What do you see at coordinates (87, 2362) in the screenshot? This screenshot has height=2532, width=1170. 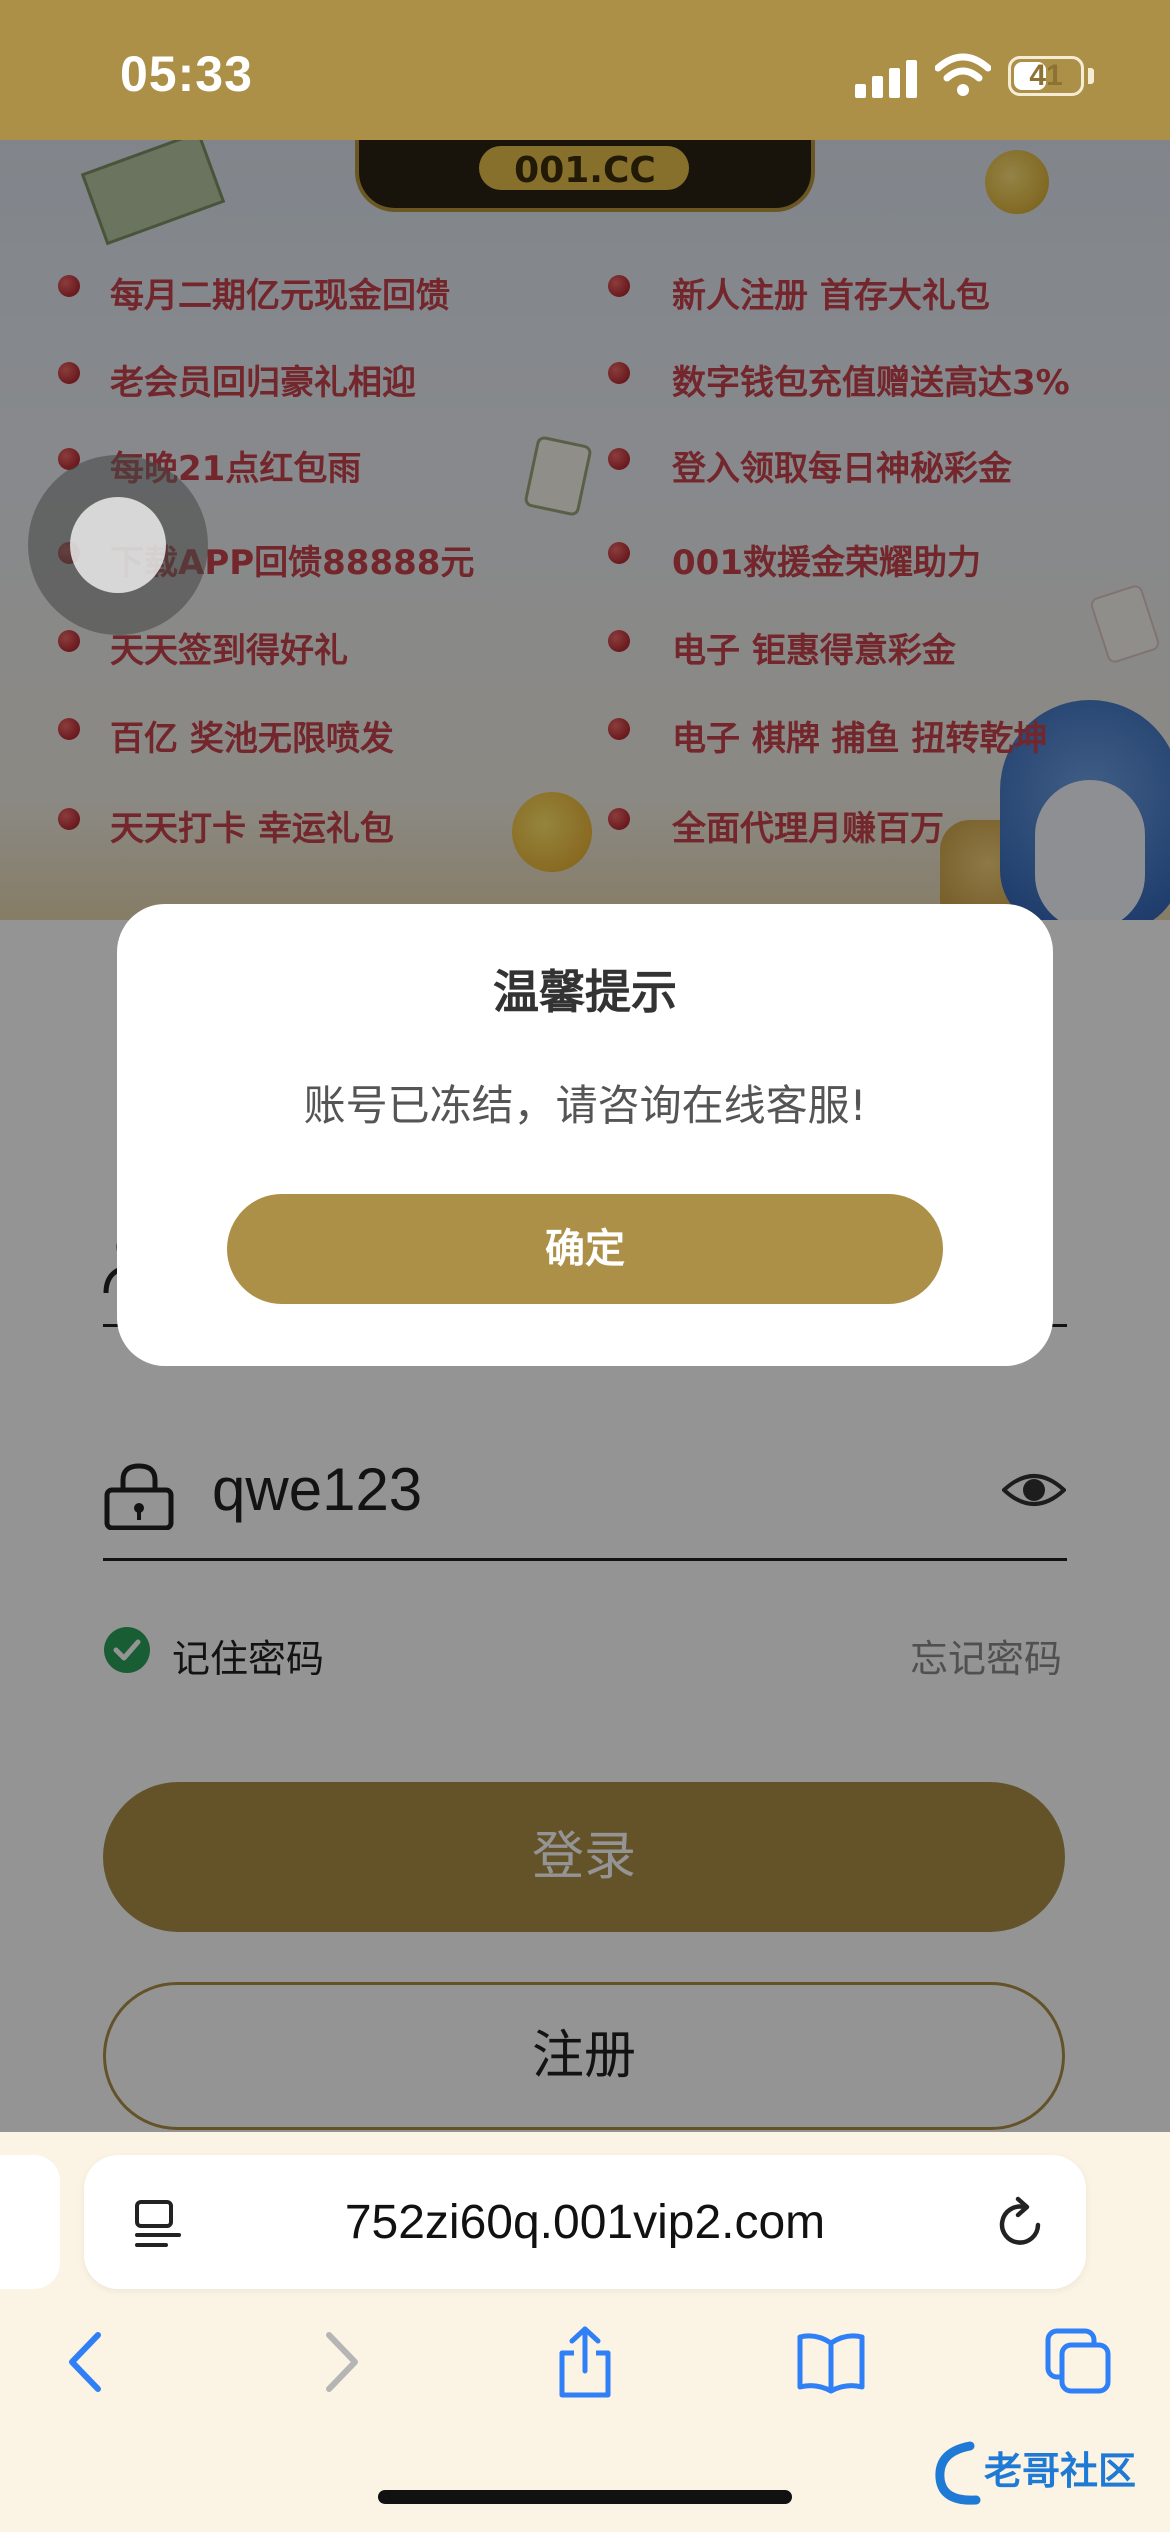 I see `back-arrow-icon` at bounding box center [87, 2362].